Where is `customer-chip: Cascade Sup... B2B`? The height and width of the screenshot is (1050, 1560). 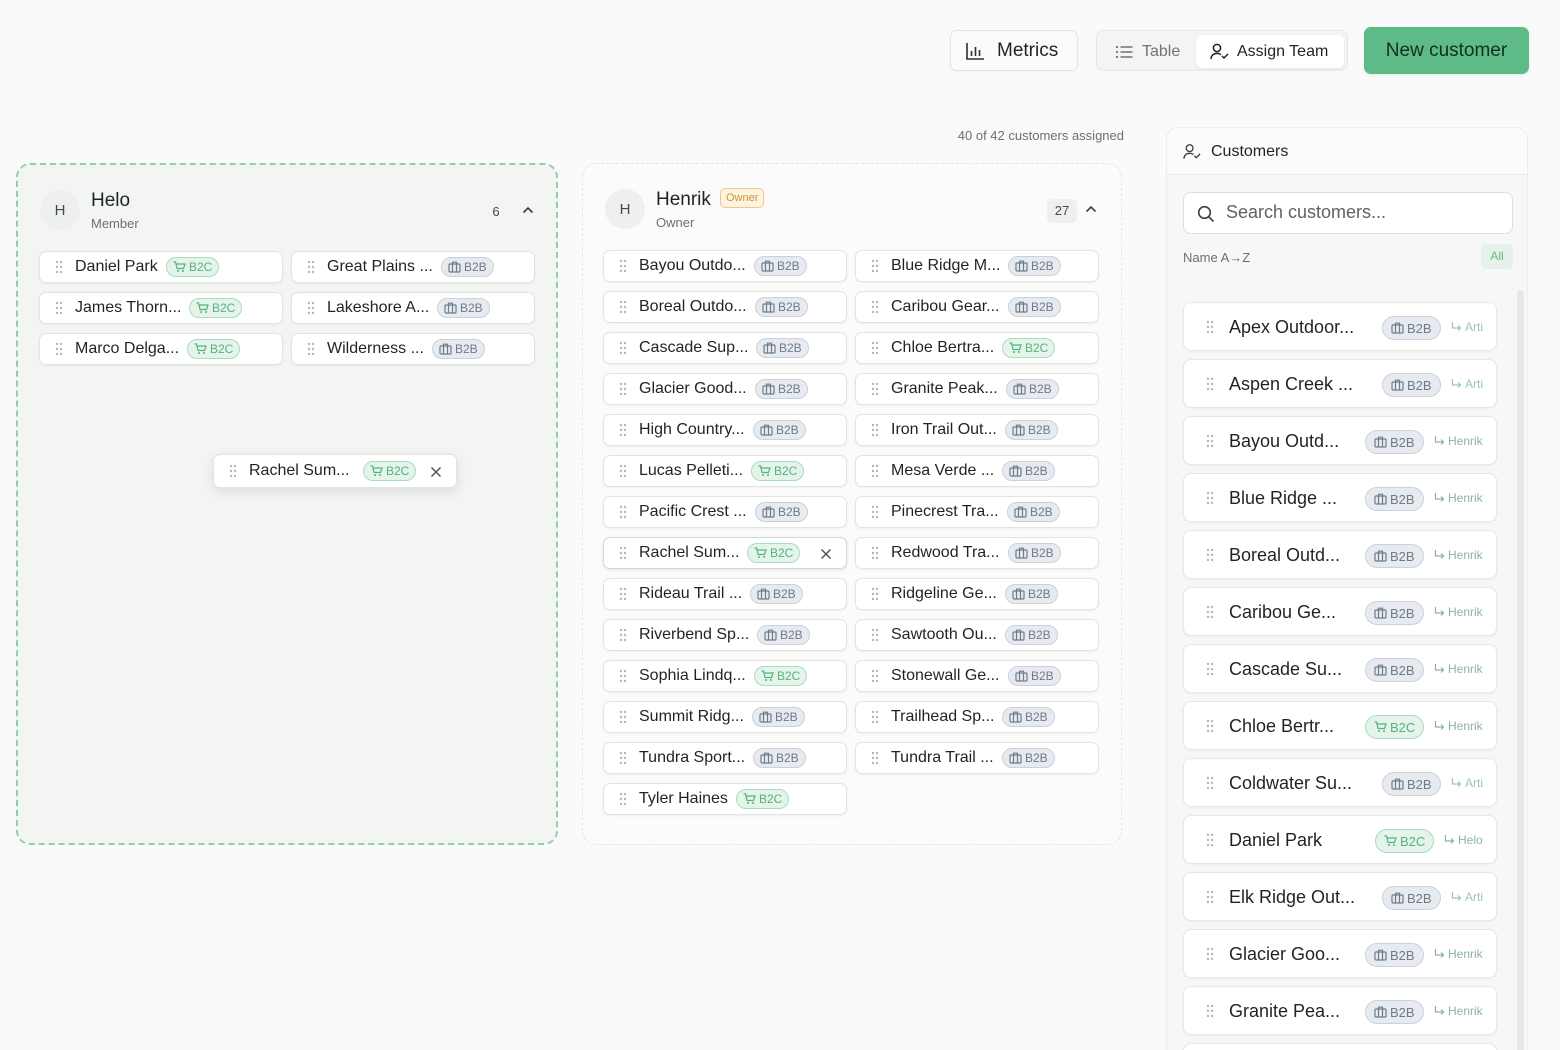
customer-chip: Cascade Sup... B2B is located at coordinates (725, 348).